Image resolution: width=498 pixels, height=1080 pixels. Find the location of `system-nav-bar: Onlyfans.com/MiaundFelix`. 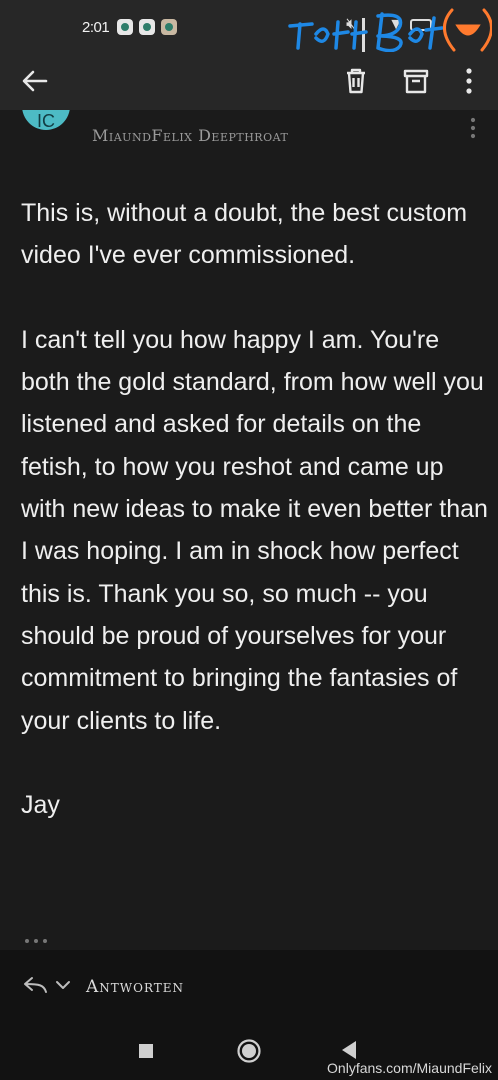

system-nav-bar: Onlyfans.com/MiaundFelix is located at coordinates (249, 1055).